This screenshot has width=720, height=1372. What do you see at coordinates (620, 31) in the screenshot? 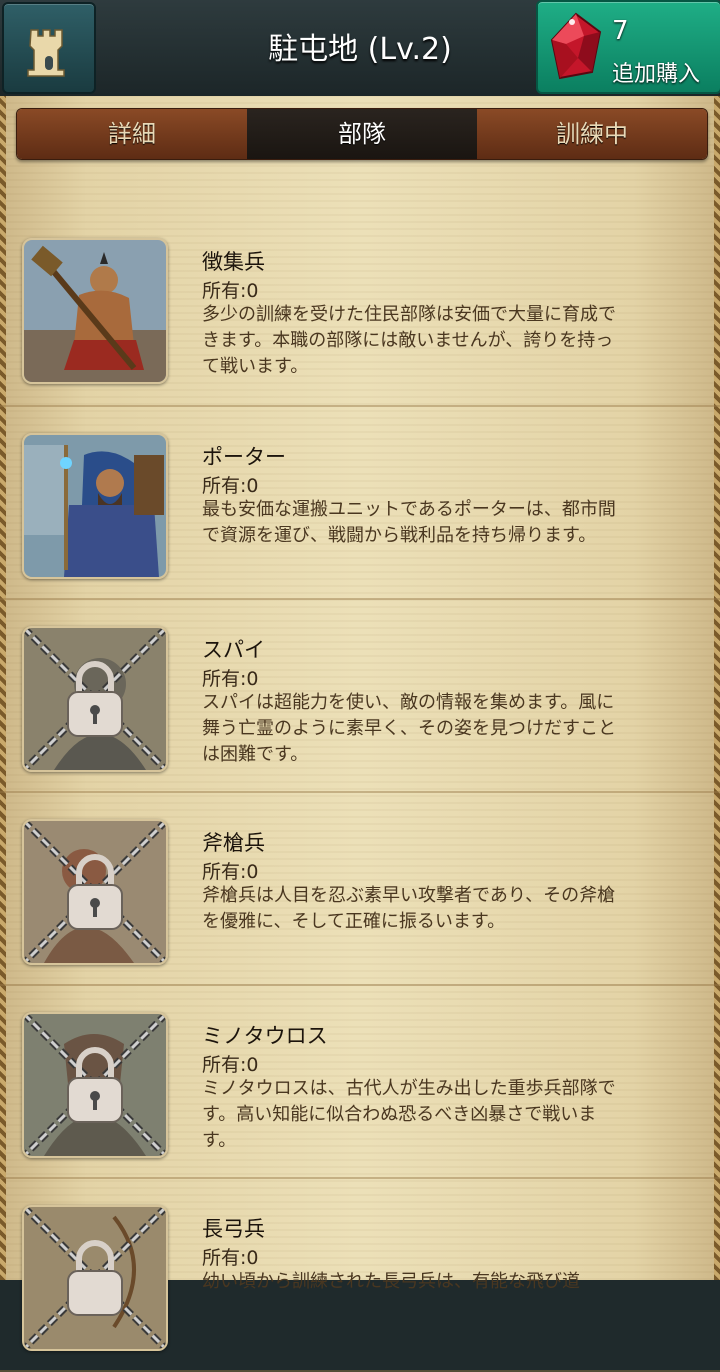
I see `gem-count: 7` at bounding box center [620, 31].